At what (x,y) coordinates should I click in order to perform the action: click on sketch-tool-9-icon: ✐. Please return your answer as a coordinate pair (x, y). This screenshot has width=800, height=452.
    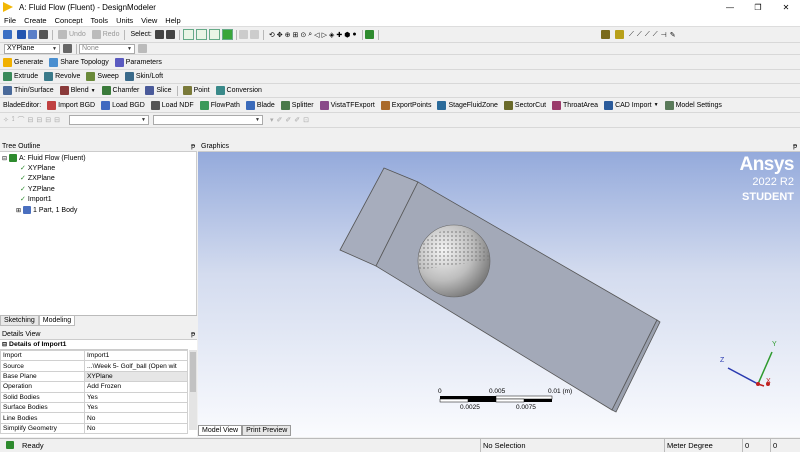
    Looking at the image, I should click on (280, 120).